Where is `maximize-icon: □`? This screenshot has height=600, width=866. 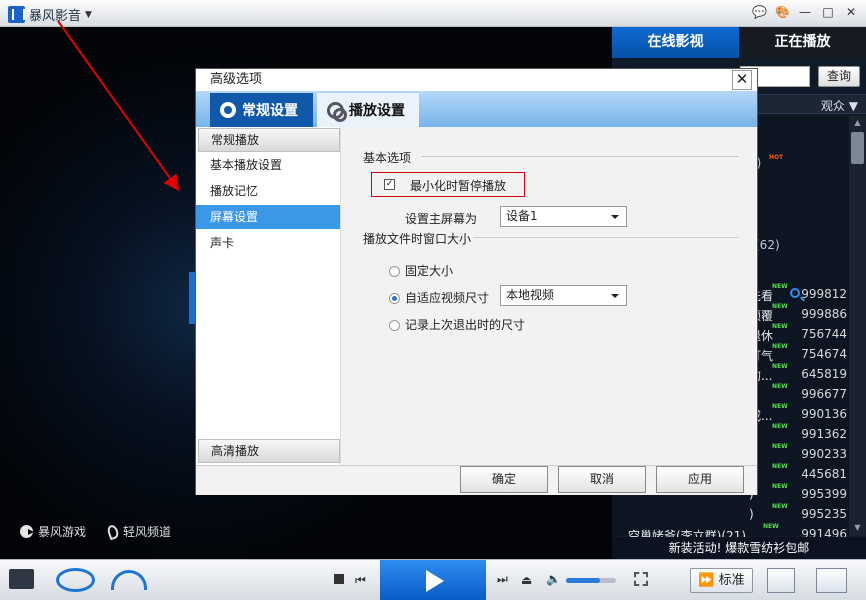 maximize-icon: □ is located at coordinates (828, 12).